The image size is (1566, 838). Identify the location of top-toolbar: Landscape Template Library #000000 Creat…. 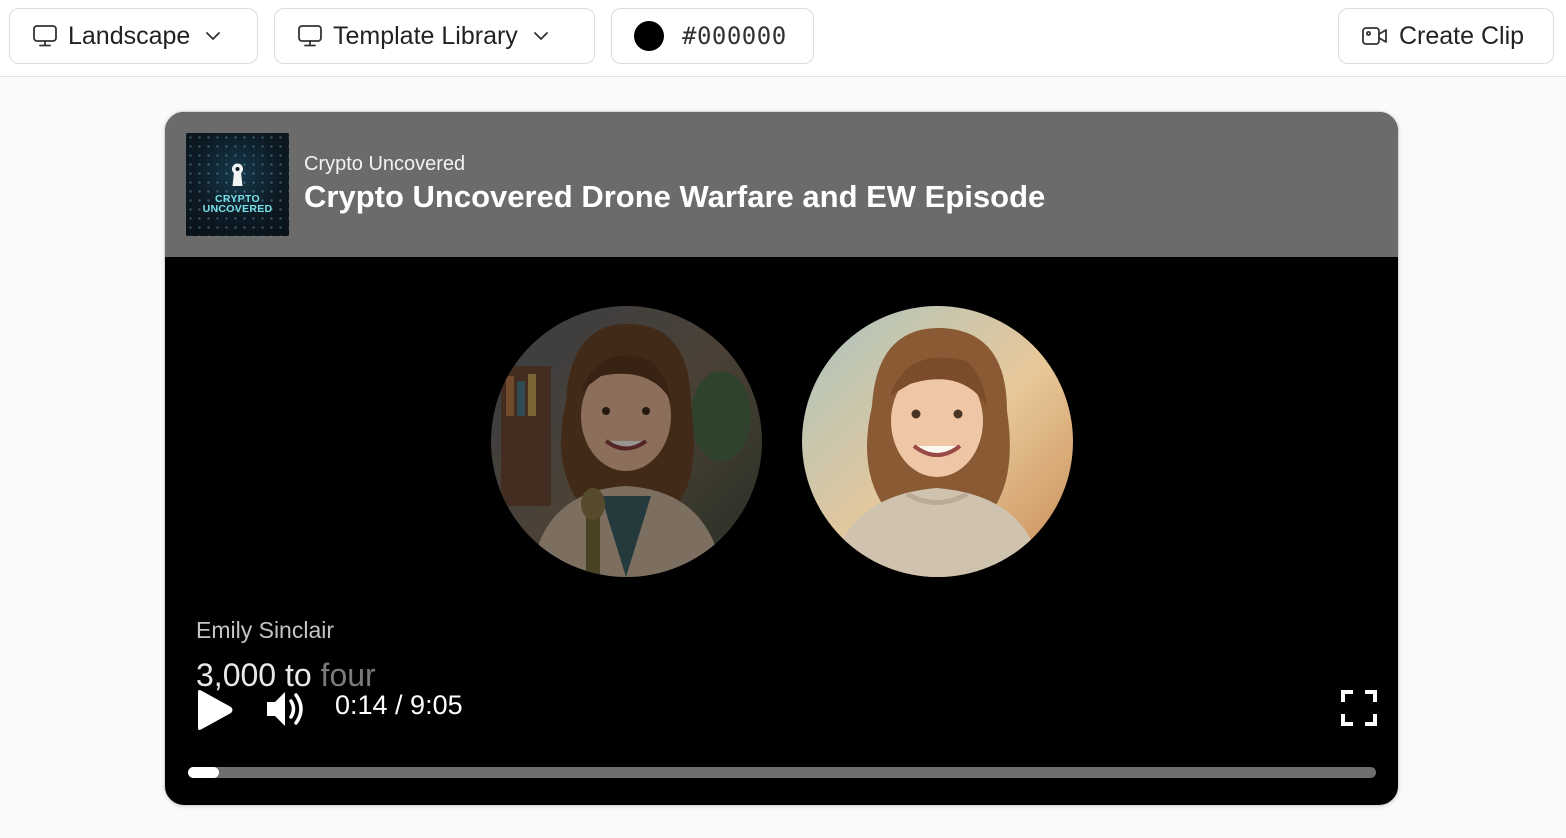
(783, 38).